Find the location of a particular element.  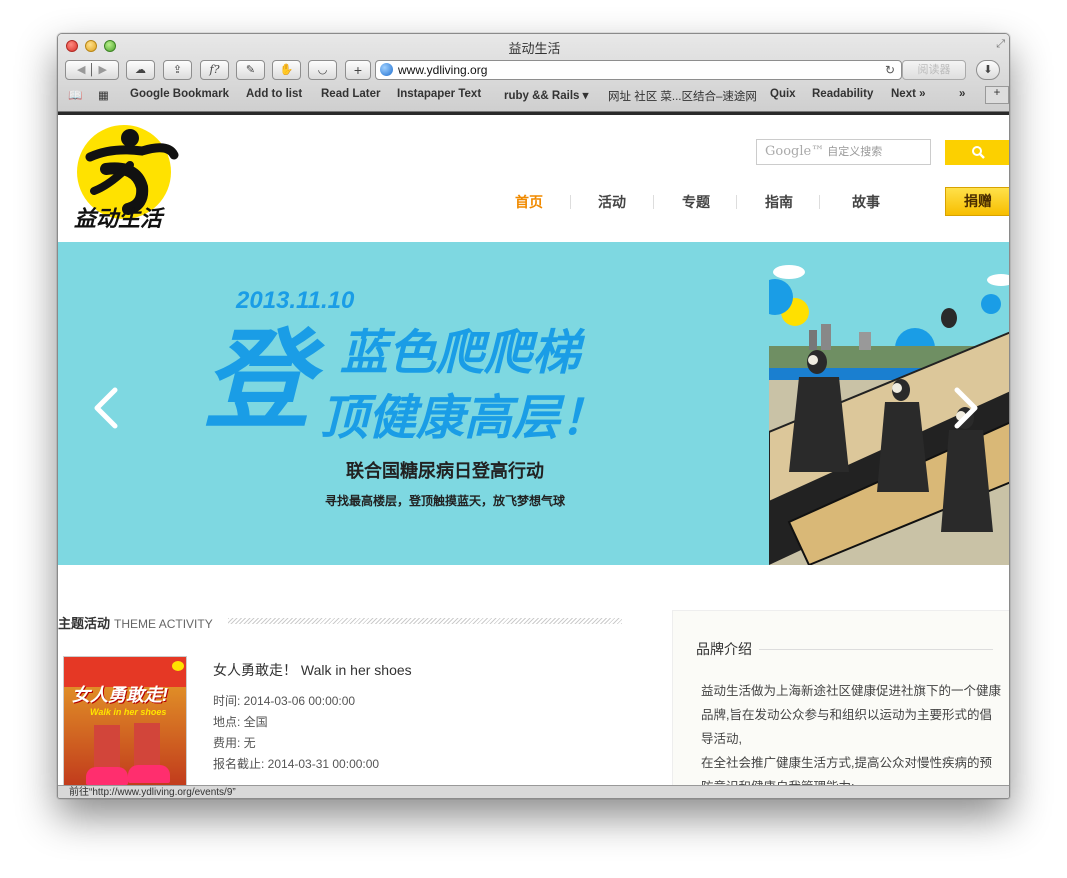

hand-icon: ✋ is located at coordinates (286, 70).